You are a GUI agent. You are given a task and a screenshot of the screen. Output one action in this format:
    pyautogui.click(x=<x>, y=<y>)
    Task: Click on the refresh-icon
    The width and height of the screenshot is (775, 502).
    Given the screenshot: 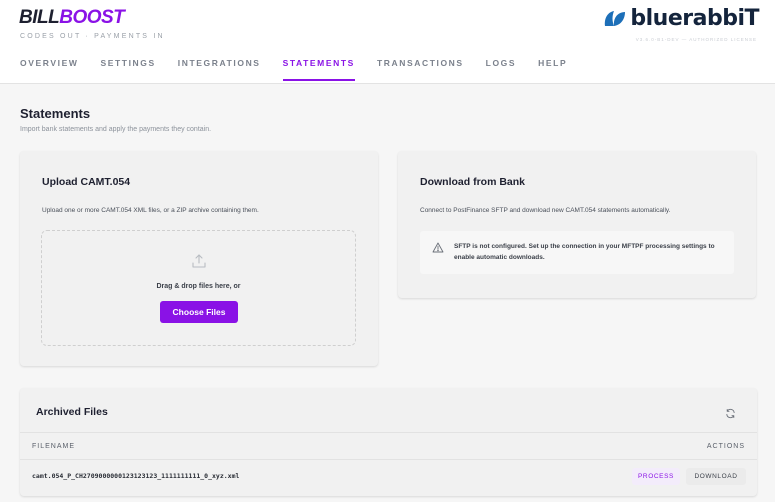 What is the action you would take?
    pyautogui.click(x=730, y=415)
    